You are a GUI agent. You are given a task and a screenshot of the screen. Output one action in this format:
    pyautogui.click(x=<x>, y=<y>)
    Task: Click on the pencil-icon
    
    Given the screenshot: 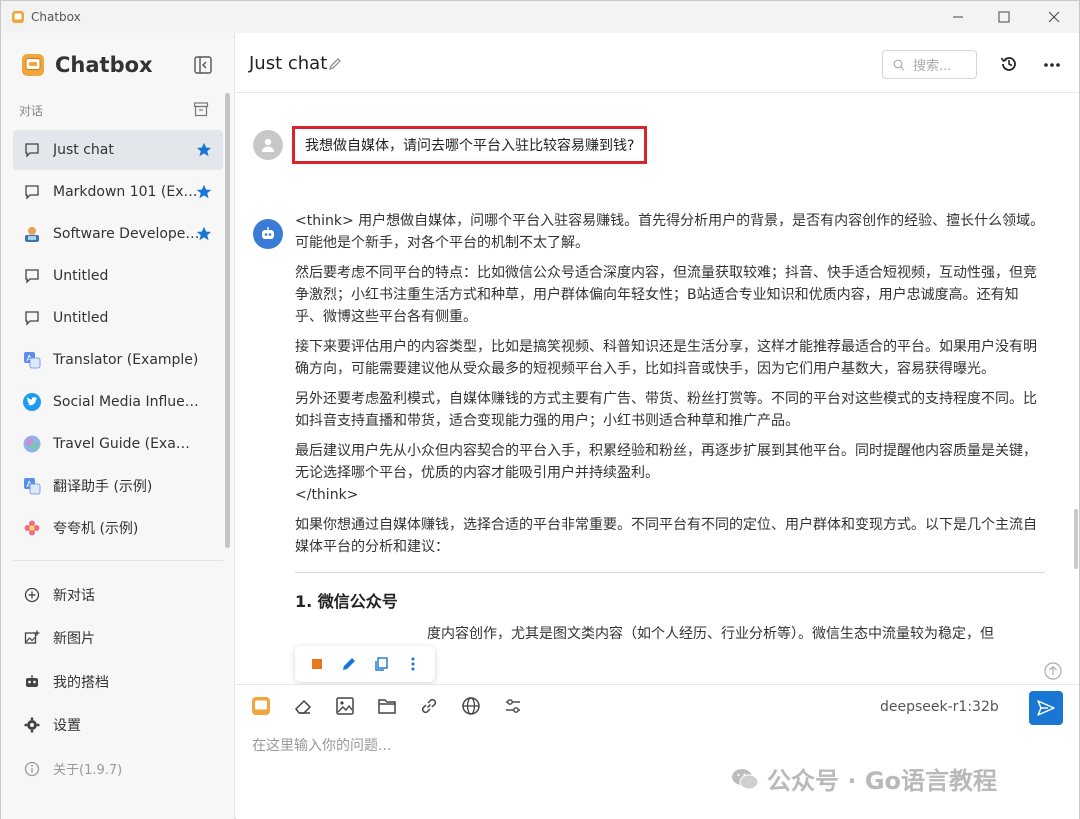 What is the action you would take?
    pyautogui.click(x=349, y=664)
    